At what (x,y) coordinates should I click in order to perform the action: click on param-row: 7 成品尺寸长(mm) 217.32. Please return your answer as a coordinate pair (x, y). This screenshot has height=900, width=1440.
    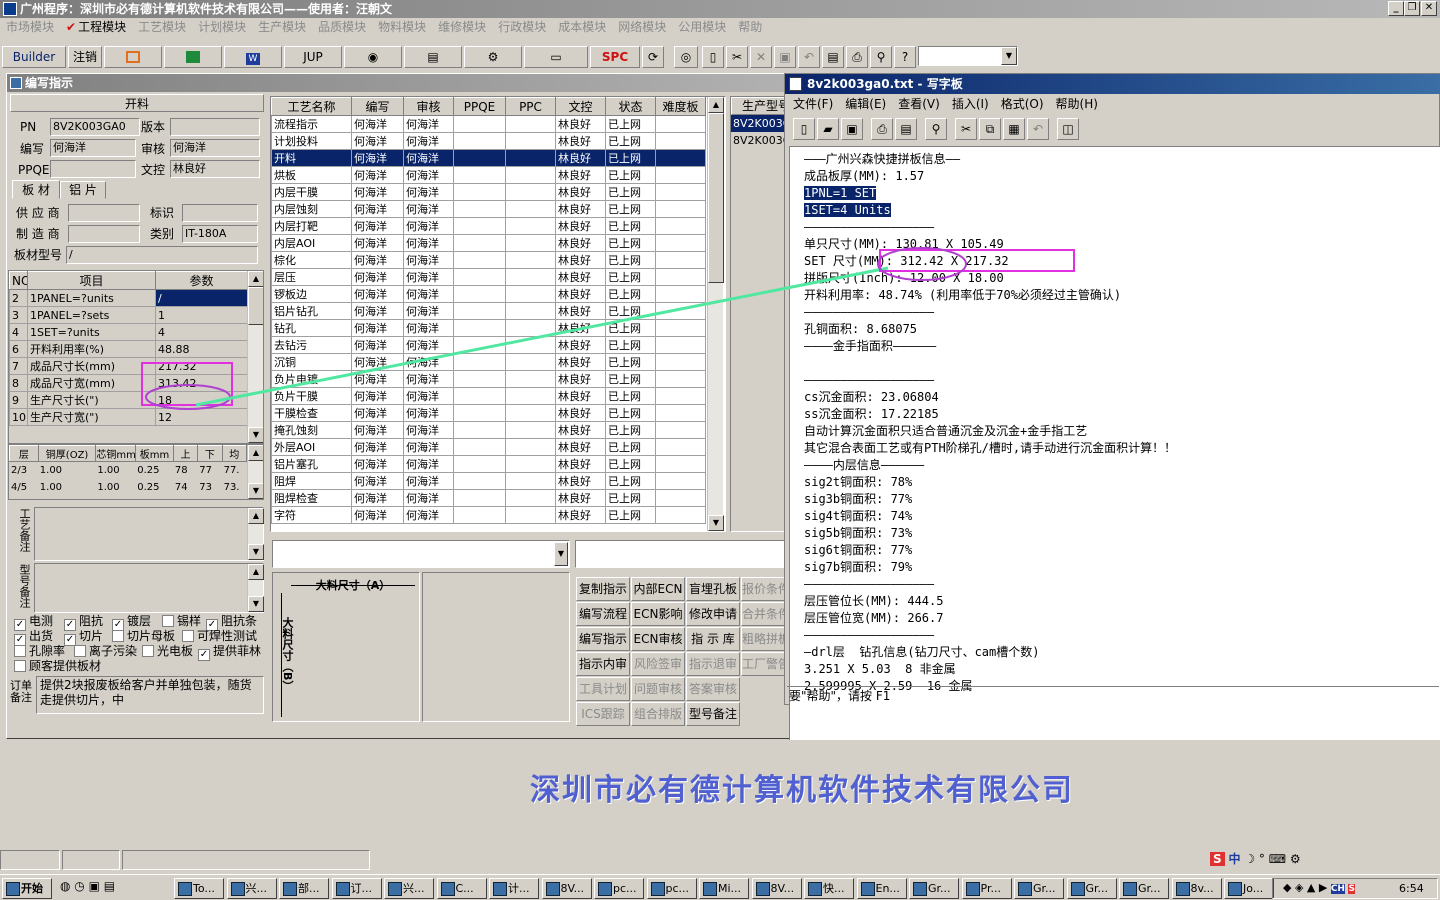
    Looking at the image, I should click on (128, 366).